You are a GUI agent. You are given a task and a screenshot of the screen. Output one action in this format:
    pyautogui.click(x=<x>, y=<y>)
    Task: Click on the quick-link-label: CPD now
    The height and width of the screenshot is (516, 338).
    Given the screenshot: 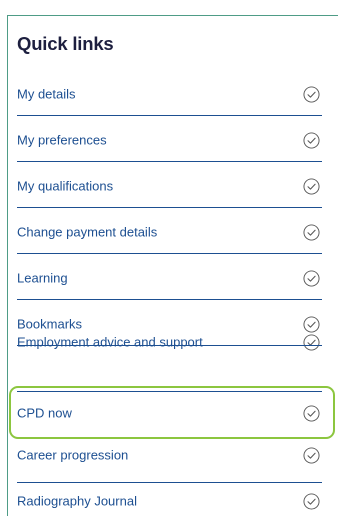 What is the action you would take?
    pyautogui.click(x=44, y=413)
    